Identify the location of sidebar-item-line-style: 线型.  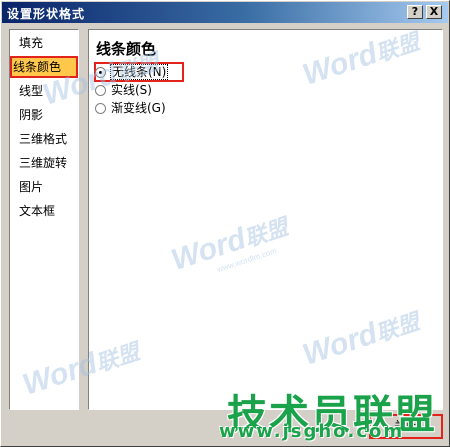
(31, 91).